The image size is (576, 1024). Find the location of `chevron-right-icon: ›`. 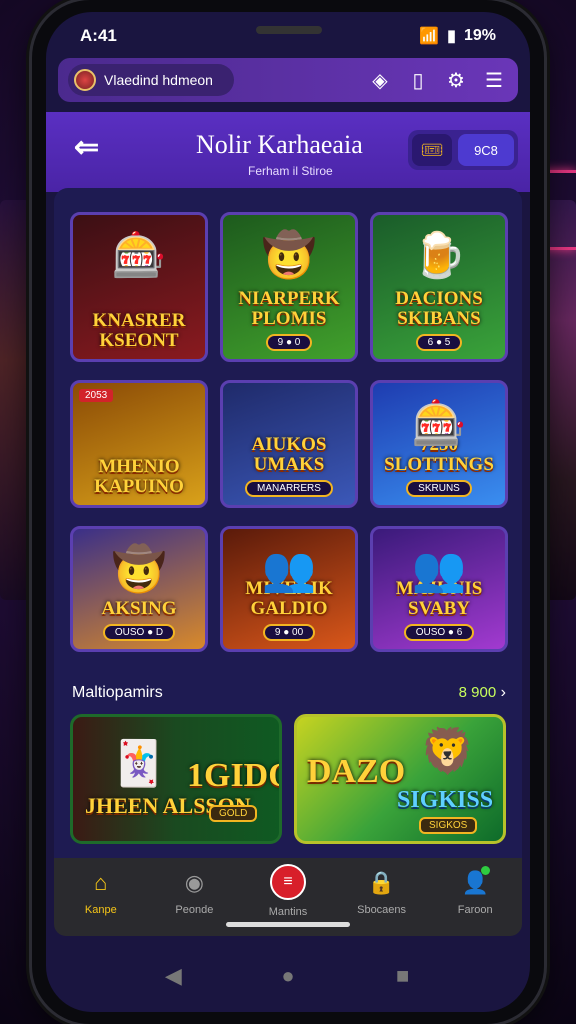

chevron-right-icon: › is located at coordinates (503, 692).